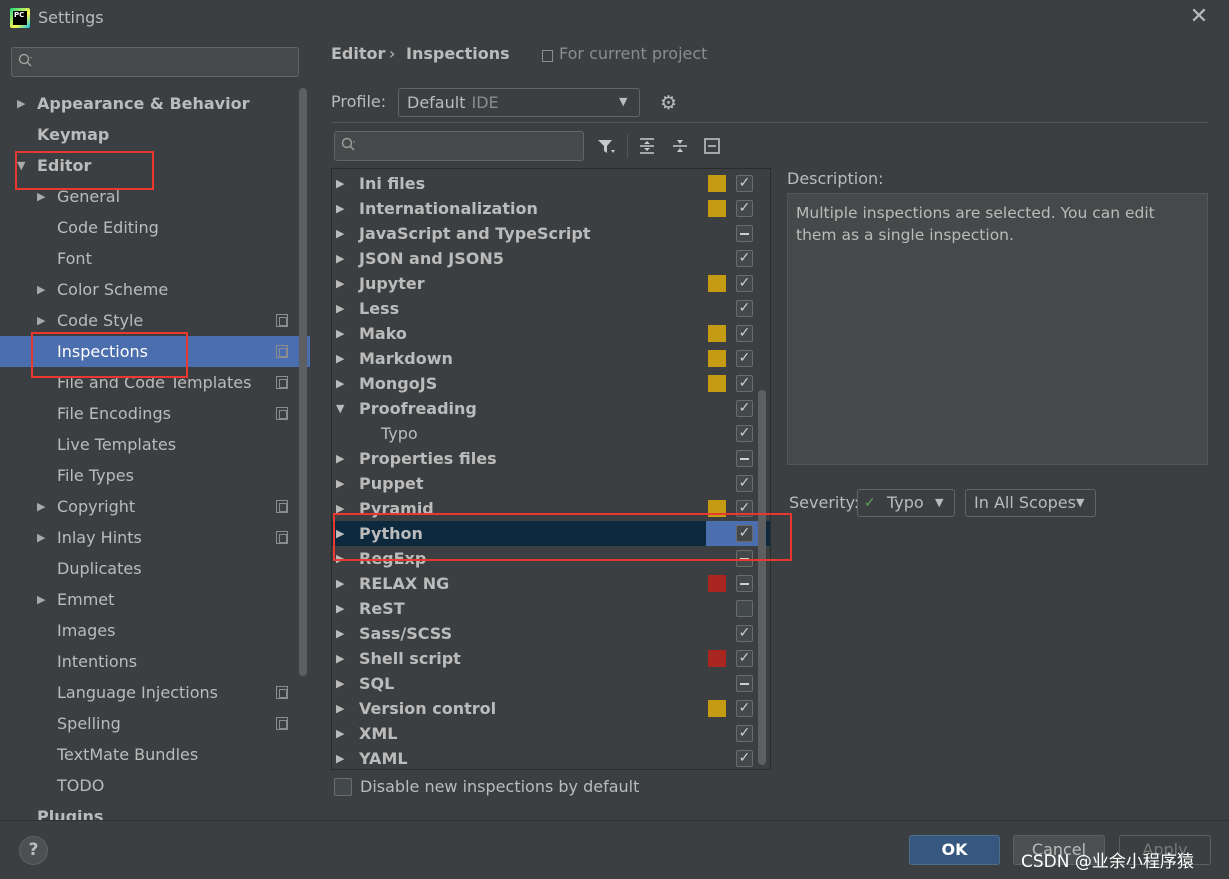  Describe the element at coordinates (155, 289) in the screenshot. I see `sidebar-item-color-scheme: ▶ Color Scheme` at that location.